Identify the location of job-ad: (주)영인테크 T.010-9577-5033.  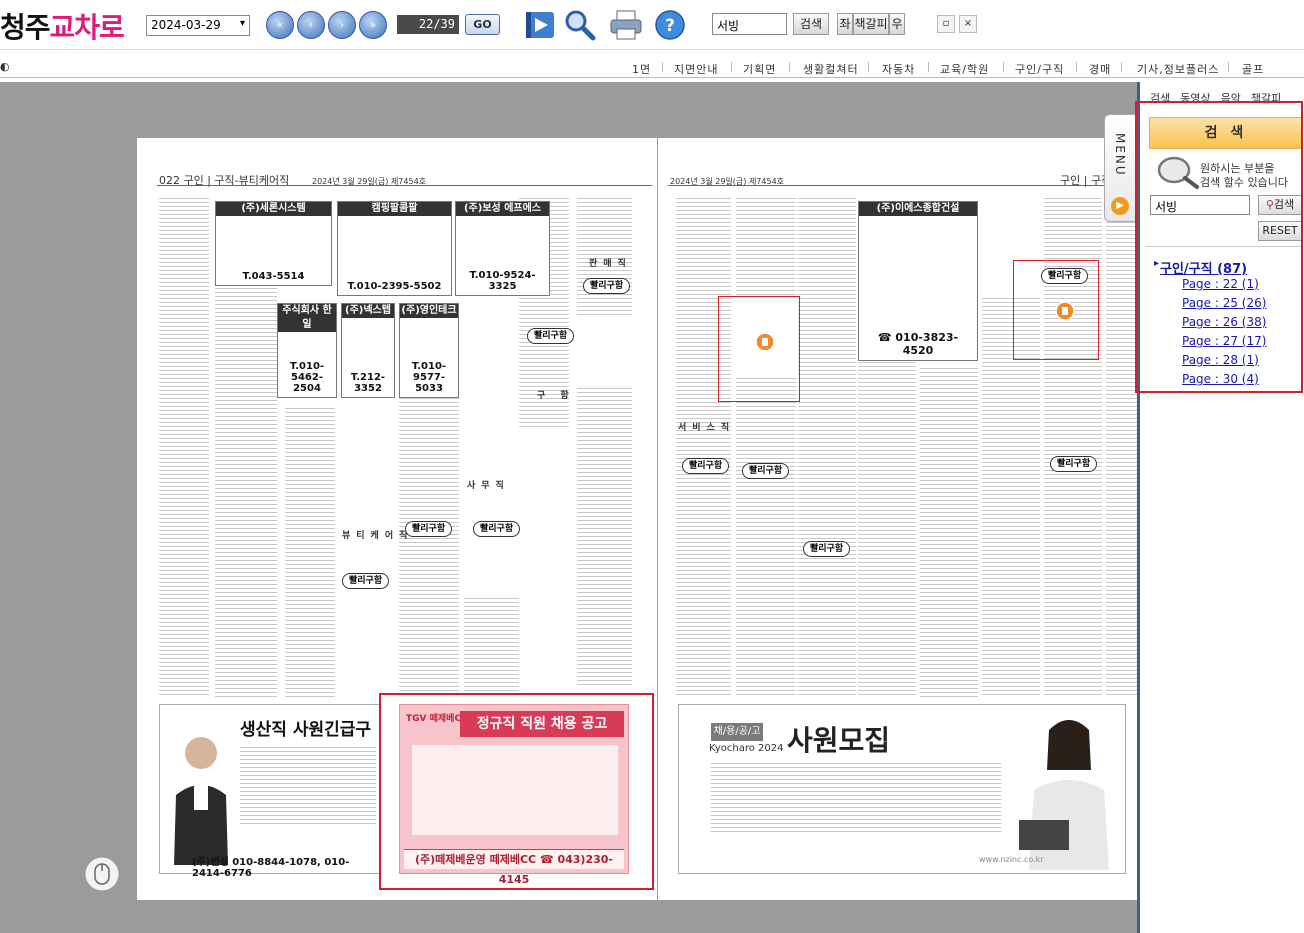
(429, 350).